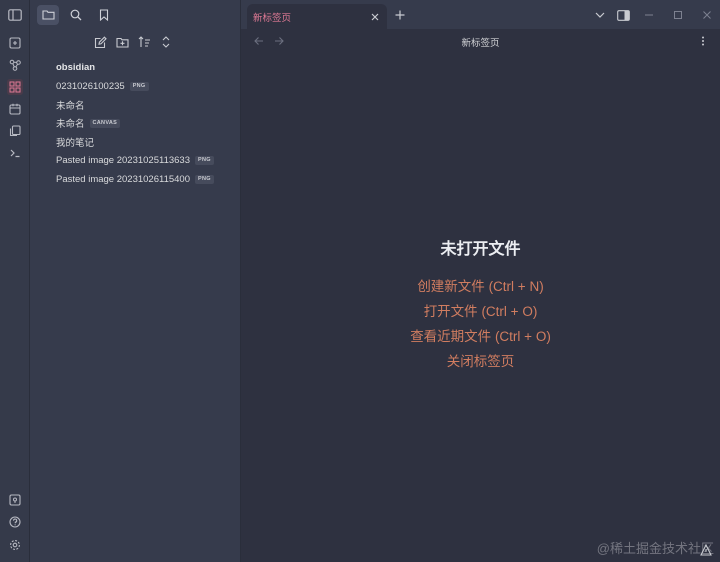  I want to click on file-type-badge: CANVAS, so click(105, 123).